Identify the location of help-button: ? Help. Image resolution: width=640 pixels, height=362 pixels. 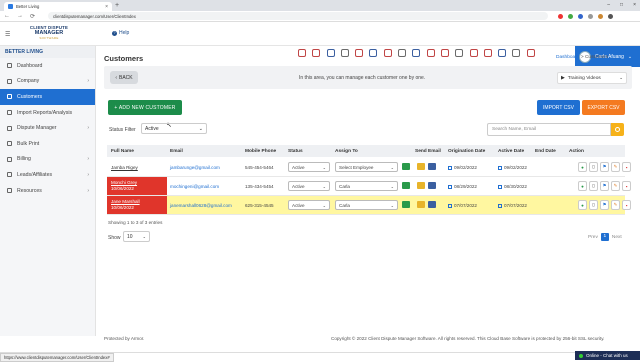
(120, 33).